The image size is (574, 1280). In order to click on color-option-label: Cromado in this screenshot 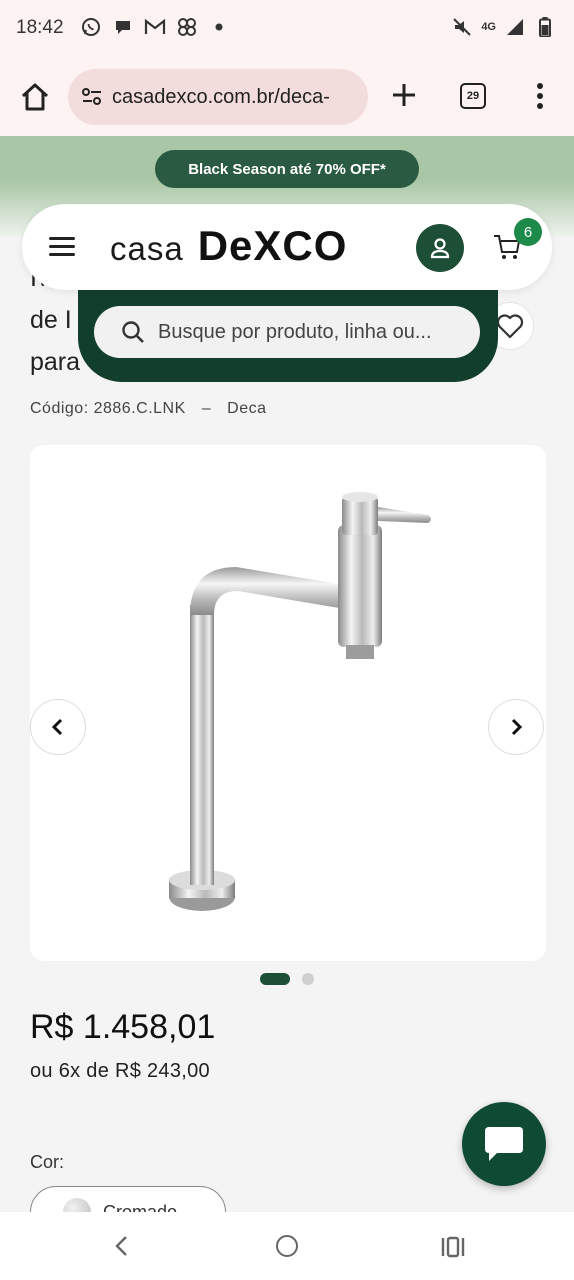, I will do `click(140, 1207)`.